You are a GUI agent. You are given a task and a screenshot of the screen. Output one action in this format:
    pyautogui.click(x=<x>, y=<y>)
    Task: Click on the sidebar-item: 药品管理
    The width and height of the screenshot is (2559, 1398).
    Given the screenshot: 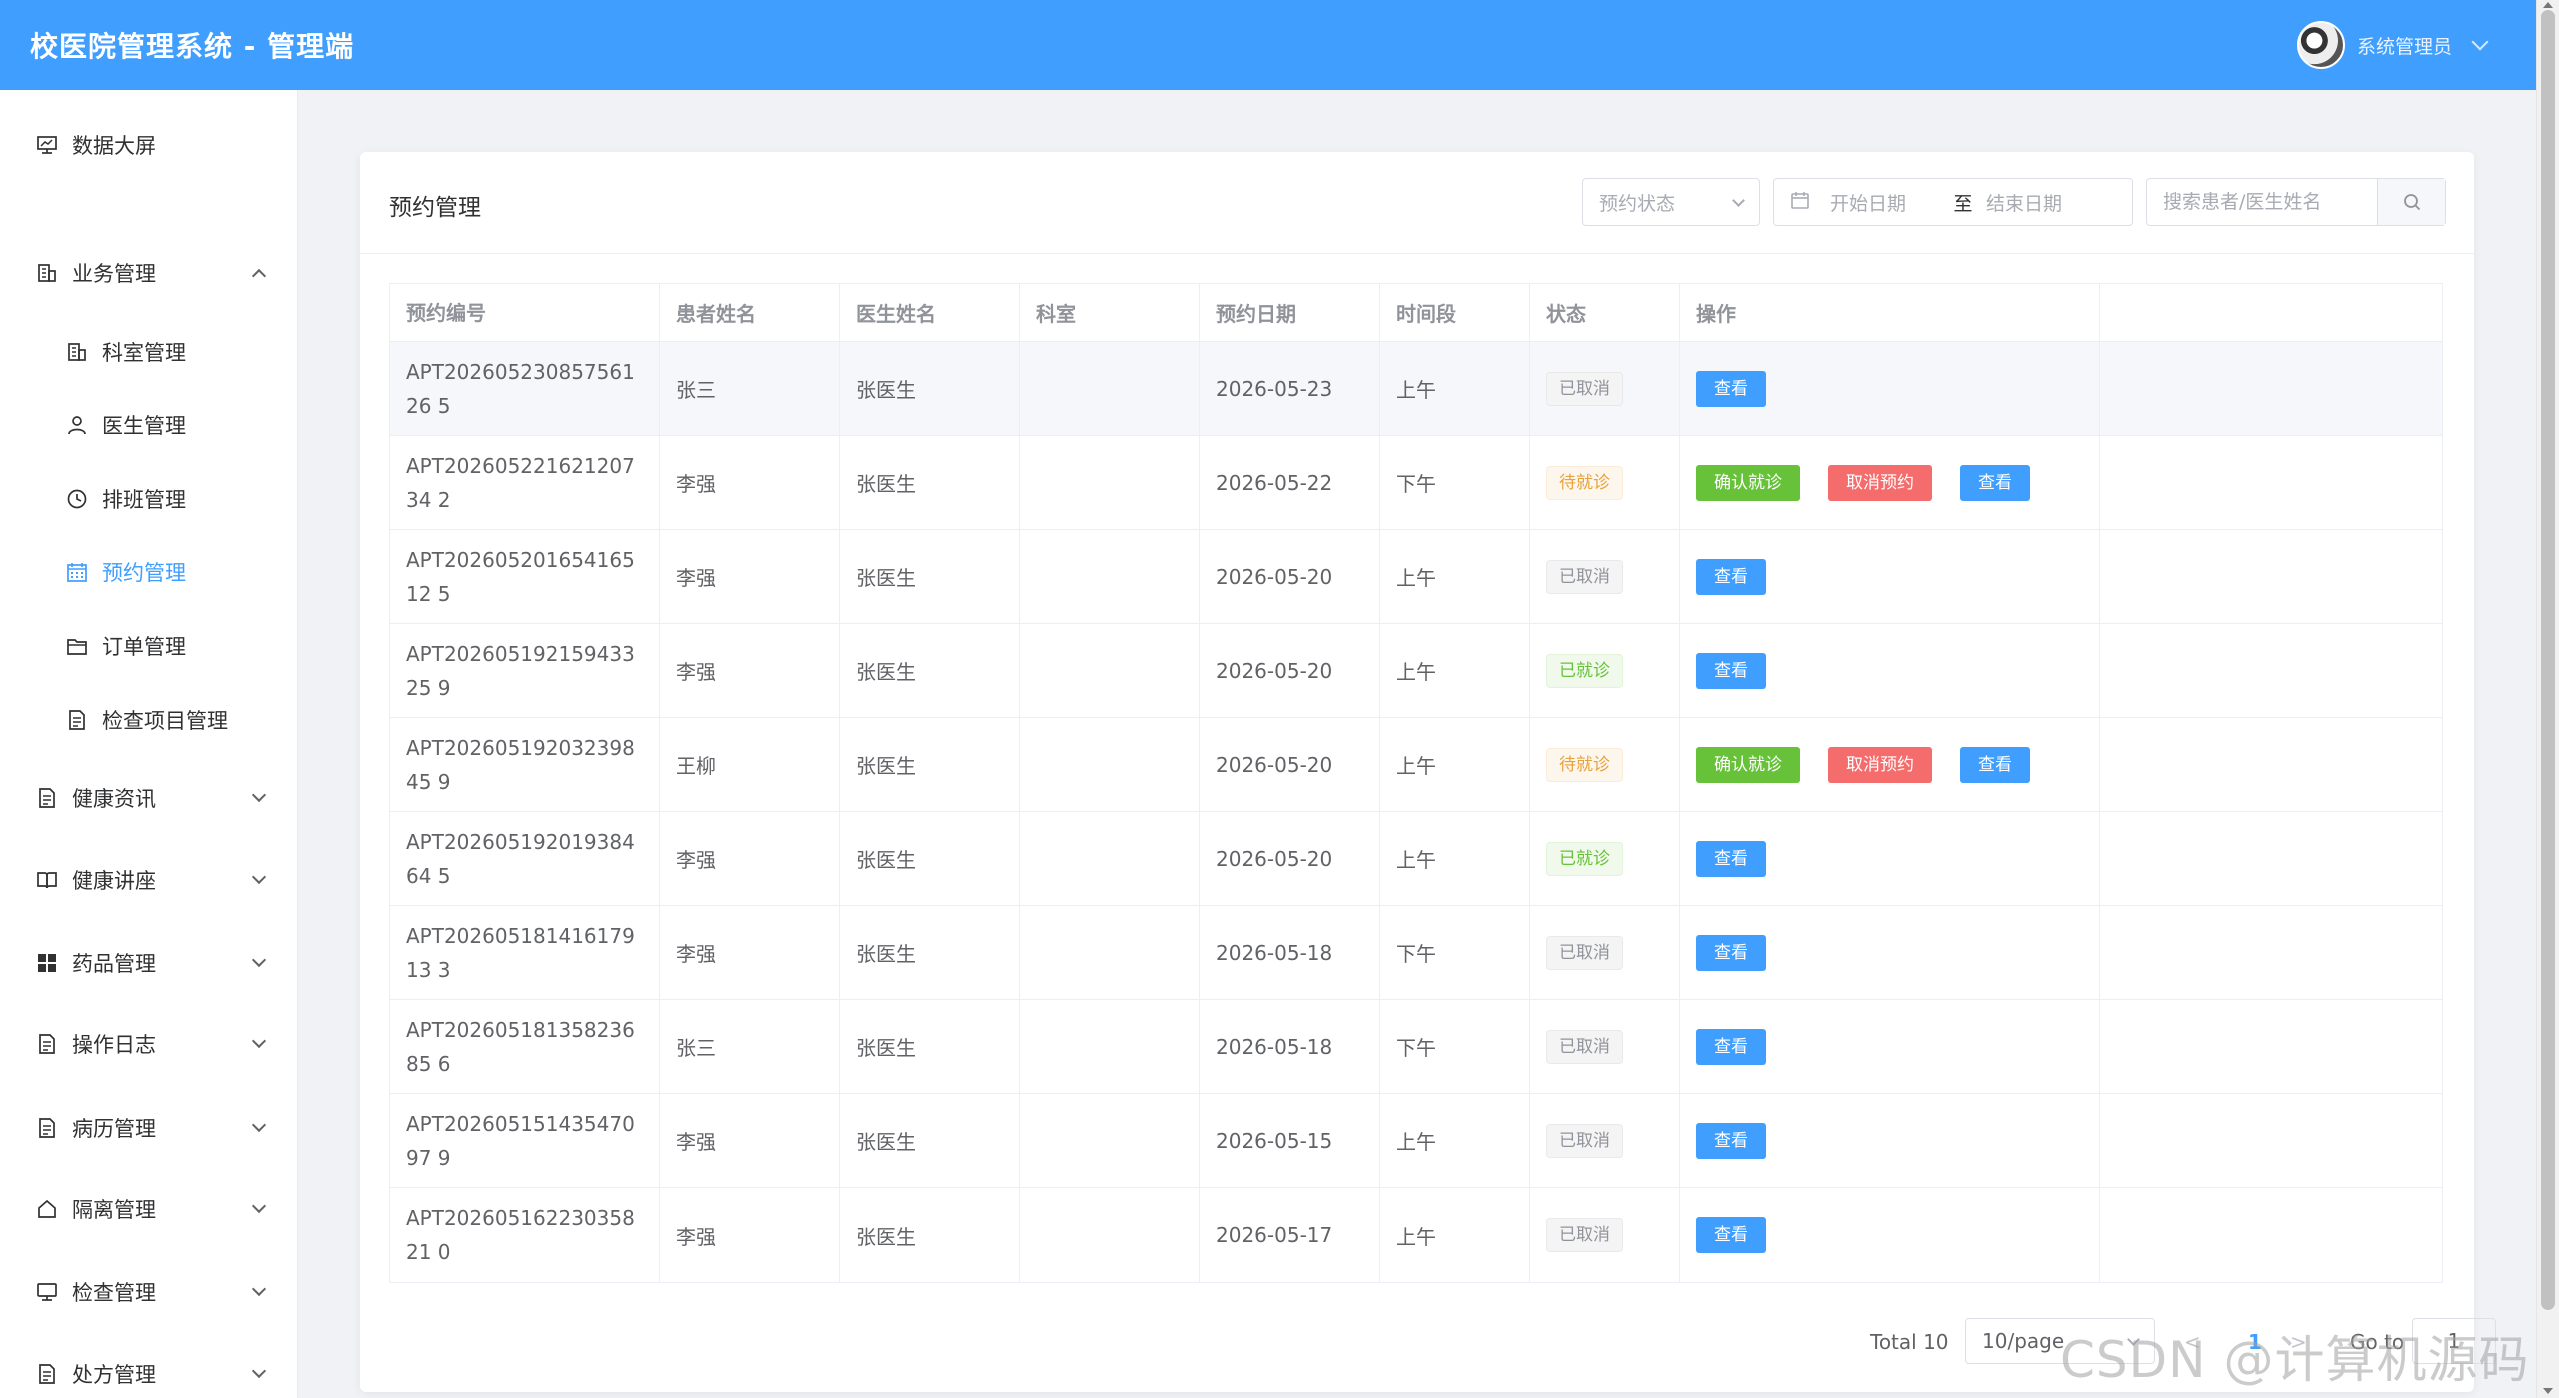 What is the action you would take?
    pyautogui.click(x=149, y=963)
    